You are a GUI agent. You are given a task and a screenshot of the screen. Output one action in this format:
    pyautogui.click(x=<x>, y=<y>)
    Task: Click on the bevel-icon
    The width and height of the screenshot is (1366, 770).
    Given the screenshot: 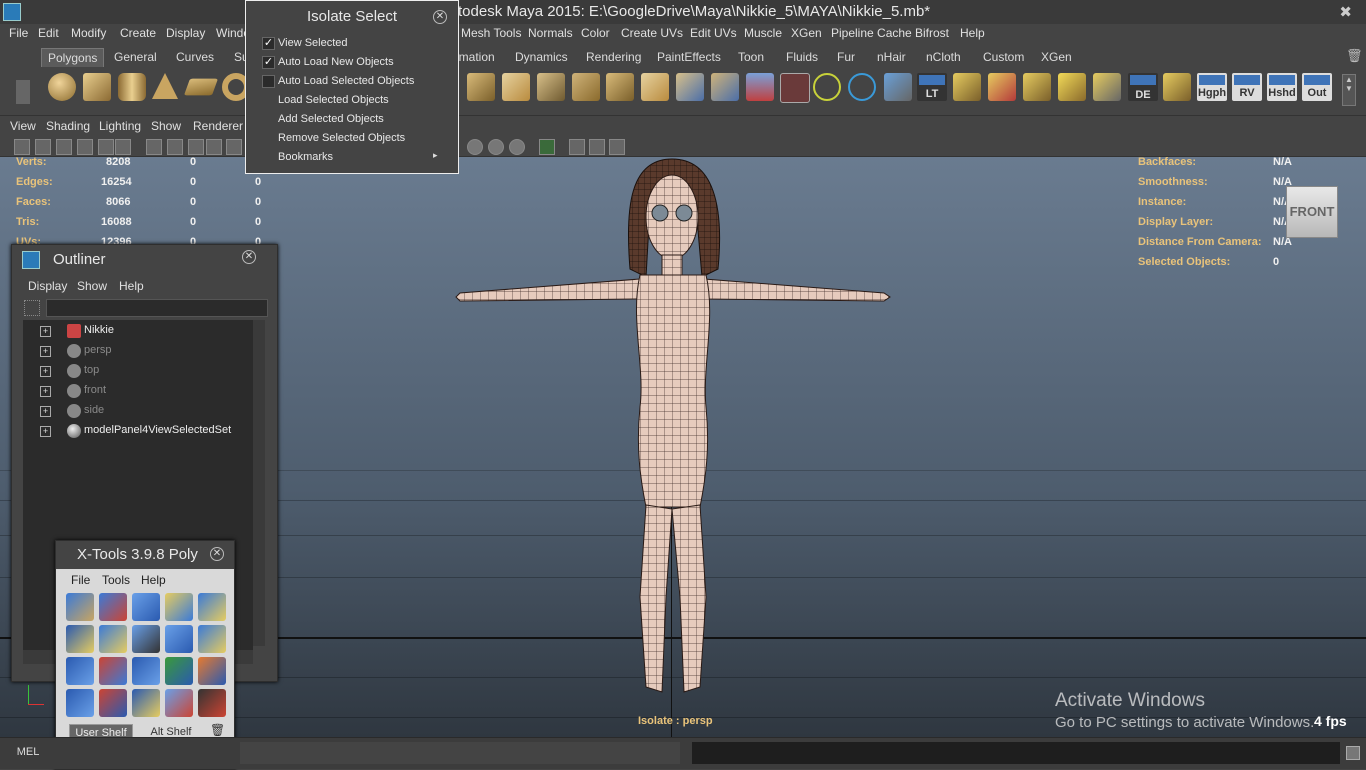 What is the action you would take?
    pyautogui.click(x=516, y=87)
    